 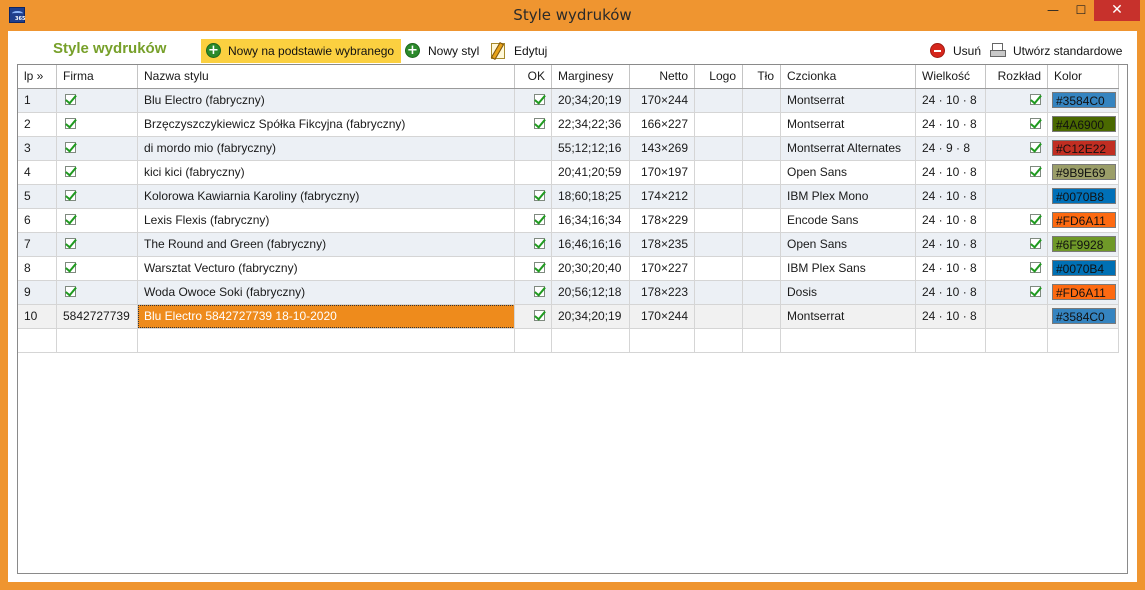 What do you see at coordinates (444, 51) in the screenshot?
I see `new-style-button: + Nowy styl` at bounding box center [444, 51].